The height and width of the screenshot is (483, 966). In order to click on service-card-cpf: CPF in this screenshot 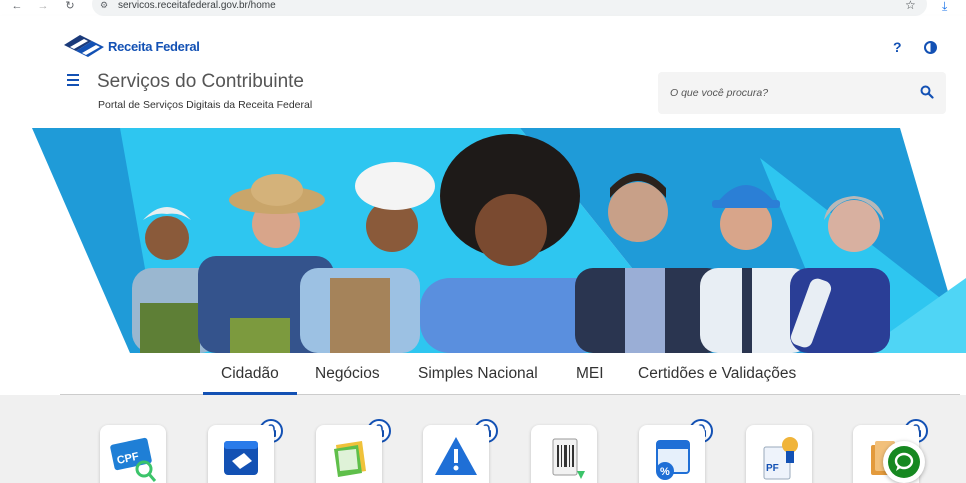, I will do `click(133, 454)`.